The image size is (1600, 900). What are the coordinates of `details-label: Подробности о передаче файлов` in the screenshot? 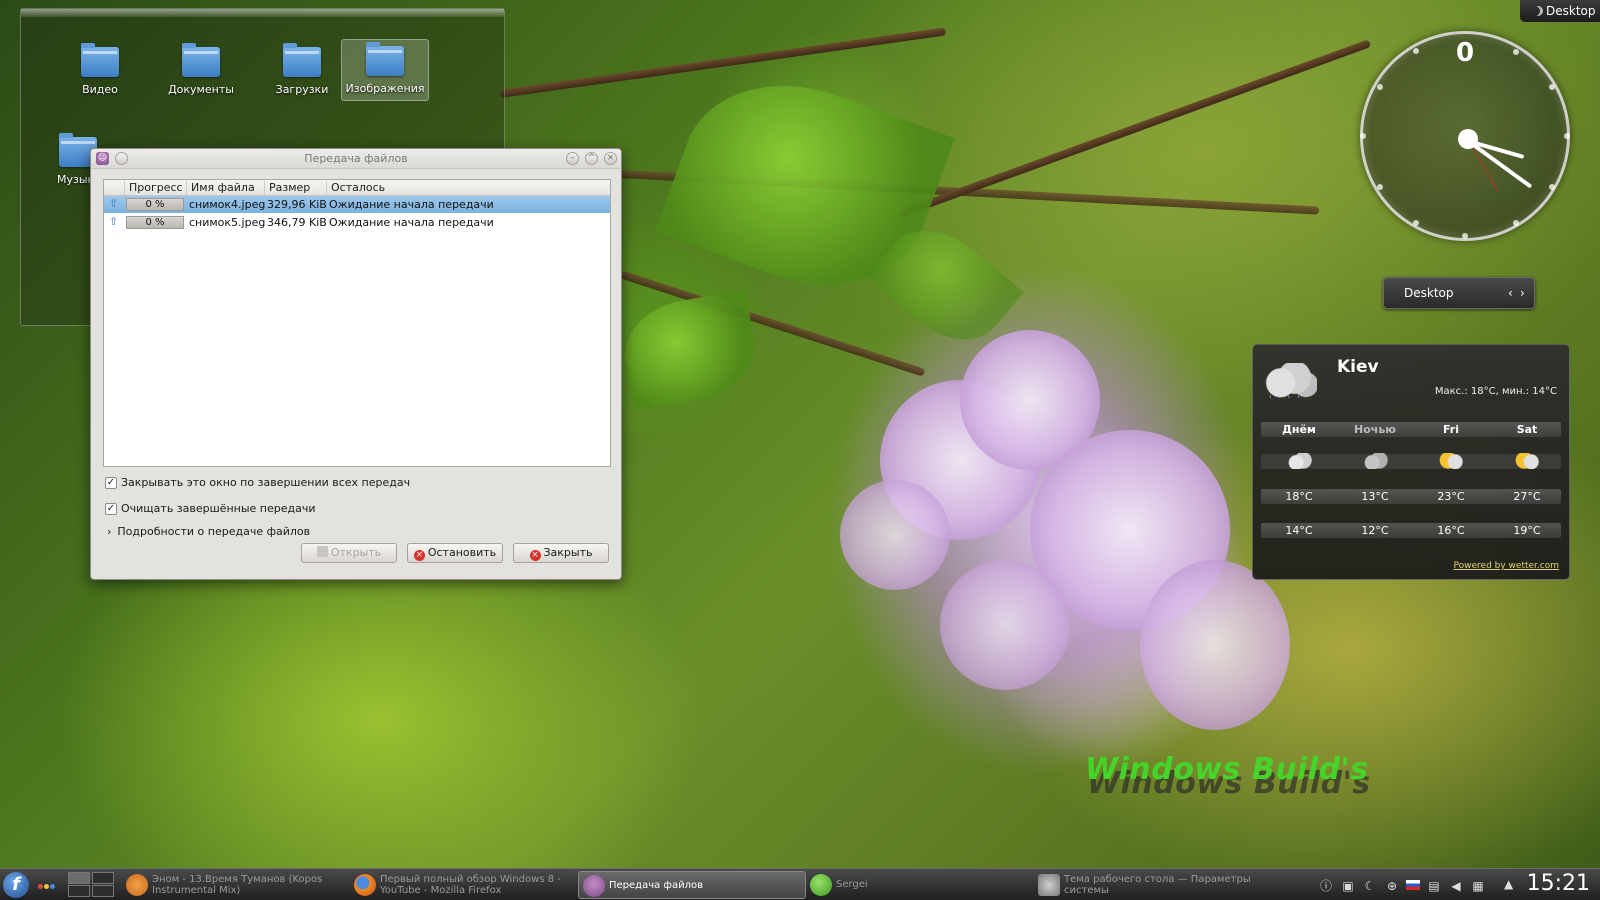 It's located at (214, 531).